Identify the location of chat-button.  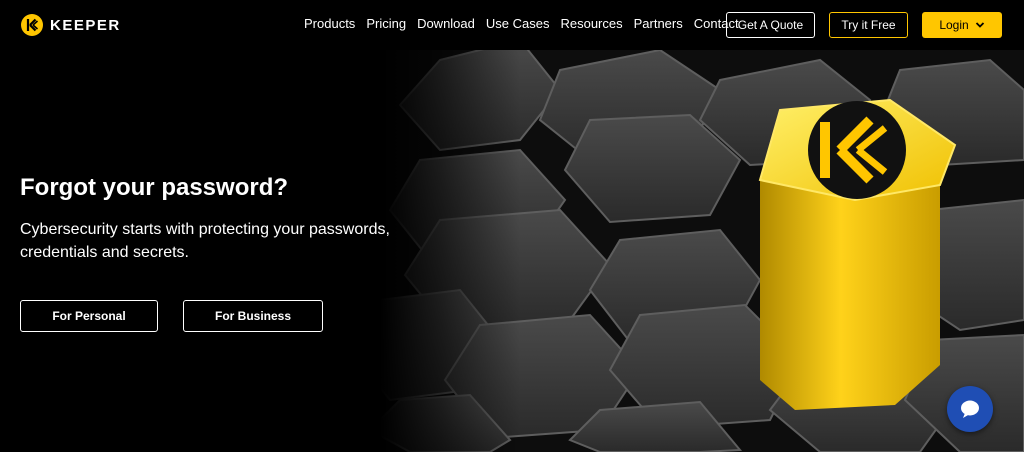
(970, 409).